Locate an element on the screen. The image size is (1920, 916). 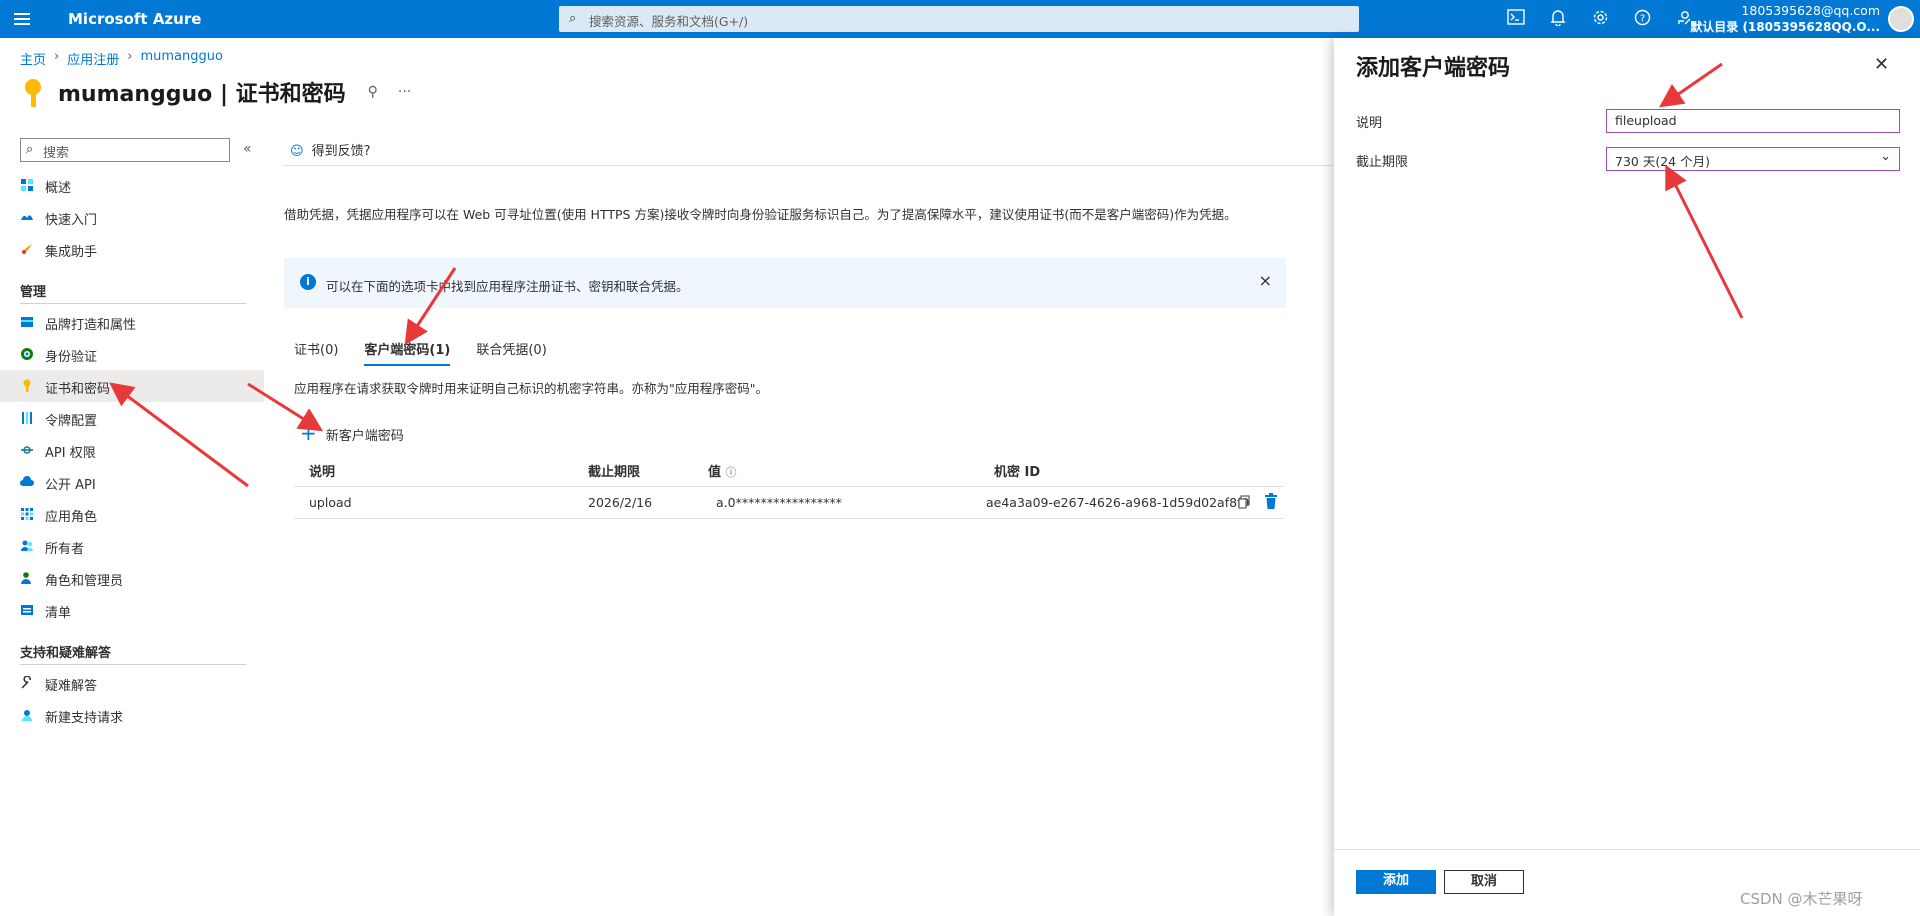
new-client-secret-button: + 新客户端密码 is located at coordinates (352, 433).